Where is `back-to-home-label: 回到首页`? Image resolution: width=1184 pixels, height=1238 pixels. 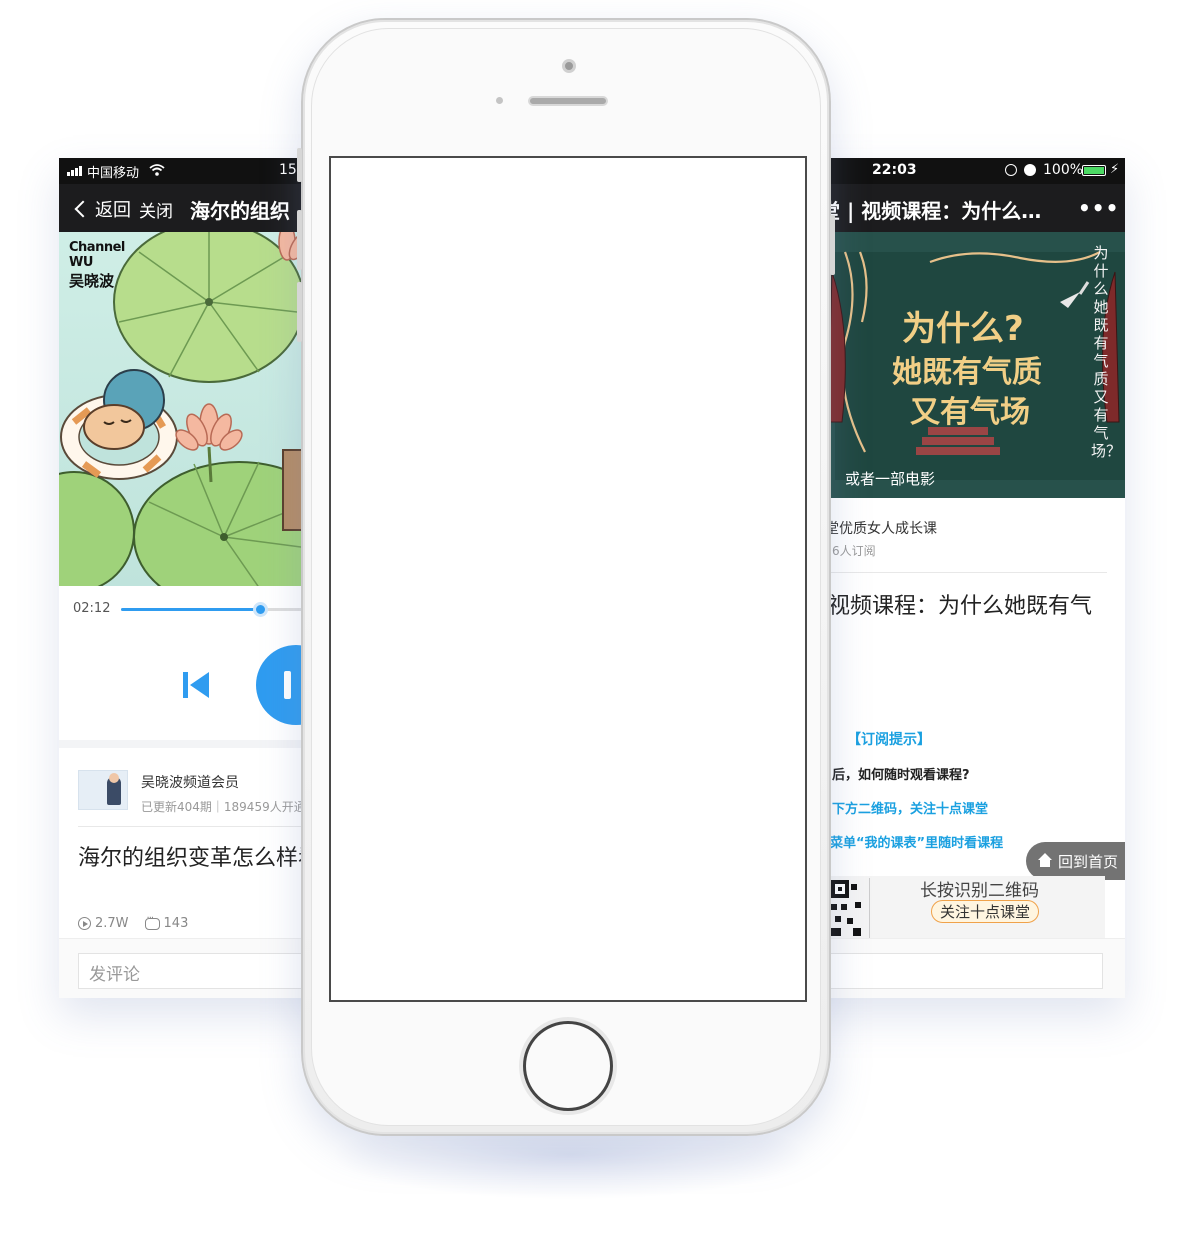 back-to-home-label: 回到首页 is located at coordinates (1088, 862).